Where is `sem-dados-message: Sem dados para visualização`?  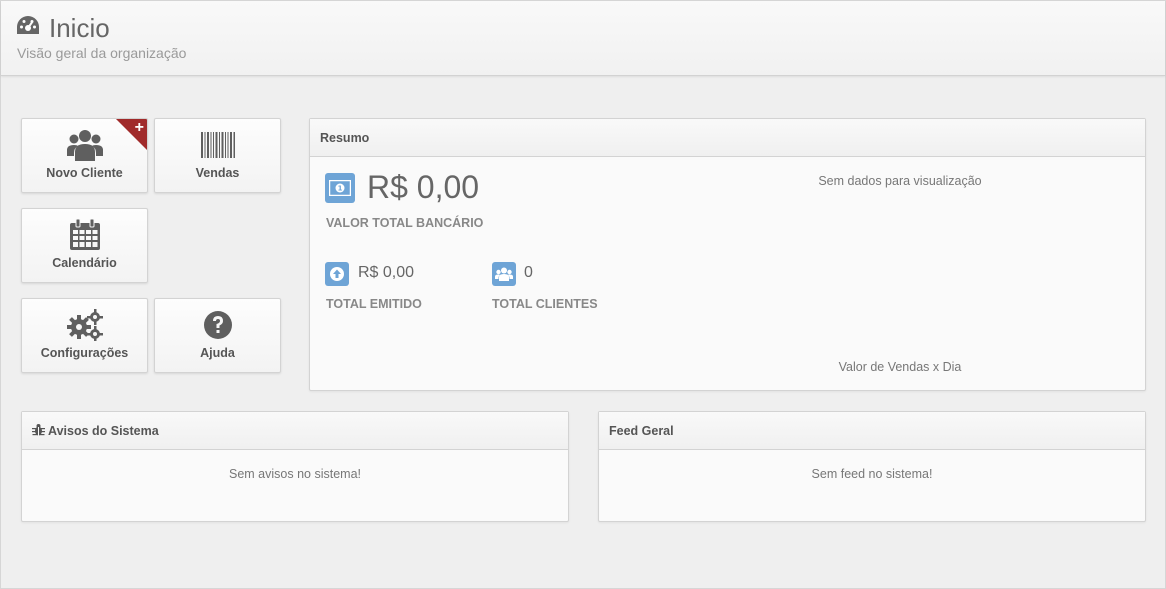
sem-dados-message: Sem dados para visualização is located at coordinates (900, 181).